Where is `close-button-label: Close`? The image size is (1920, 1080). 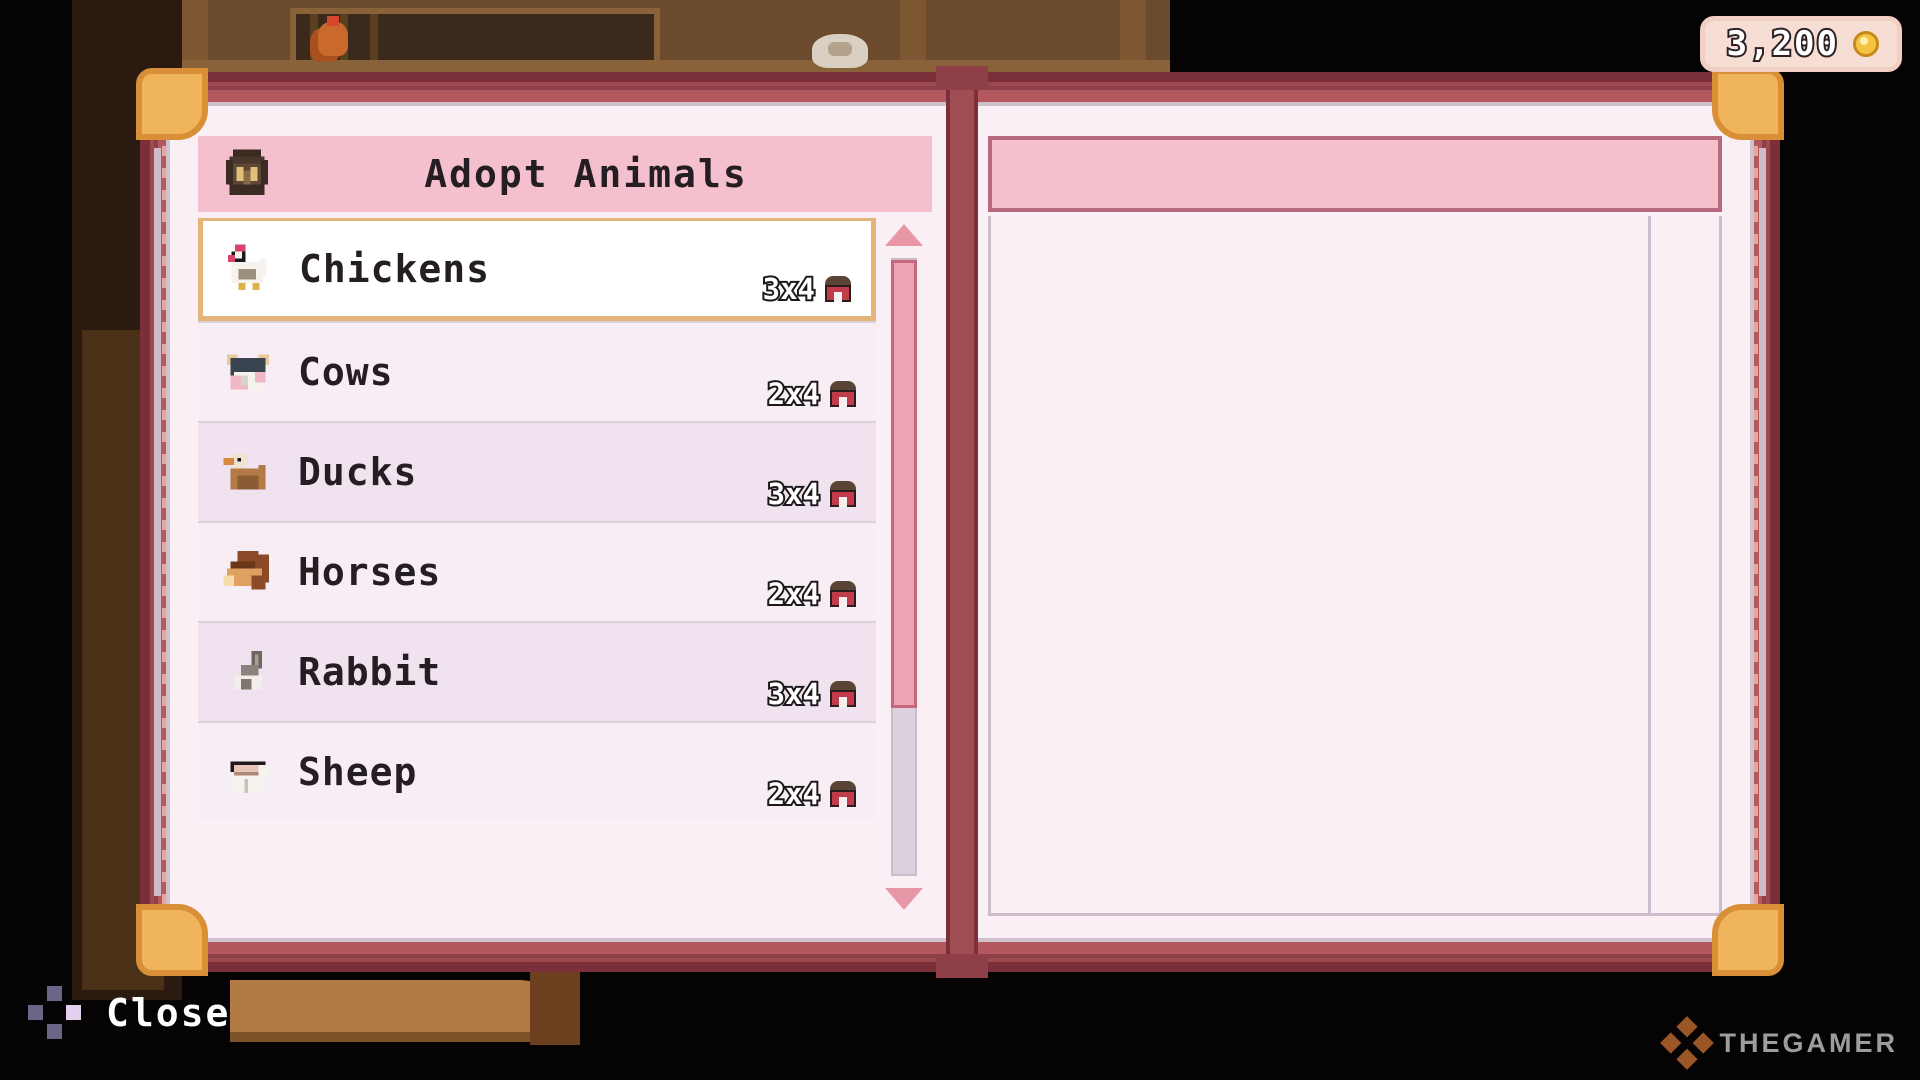 close-button-label: Close is located at coordinates (168, 1013).